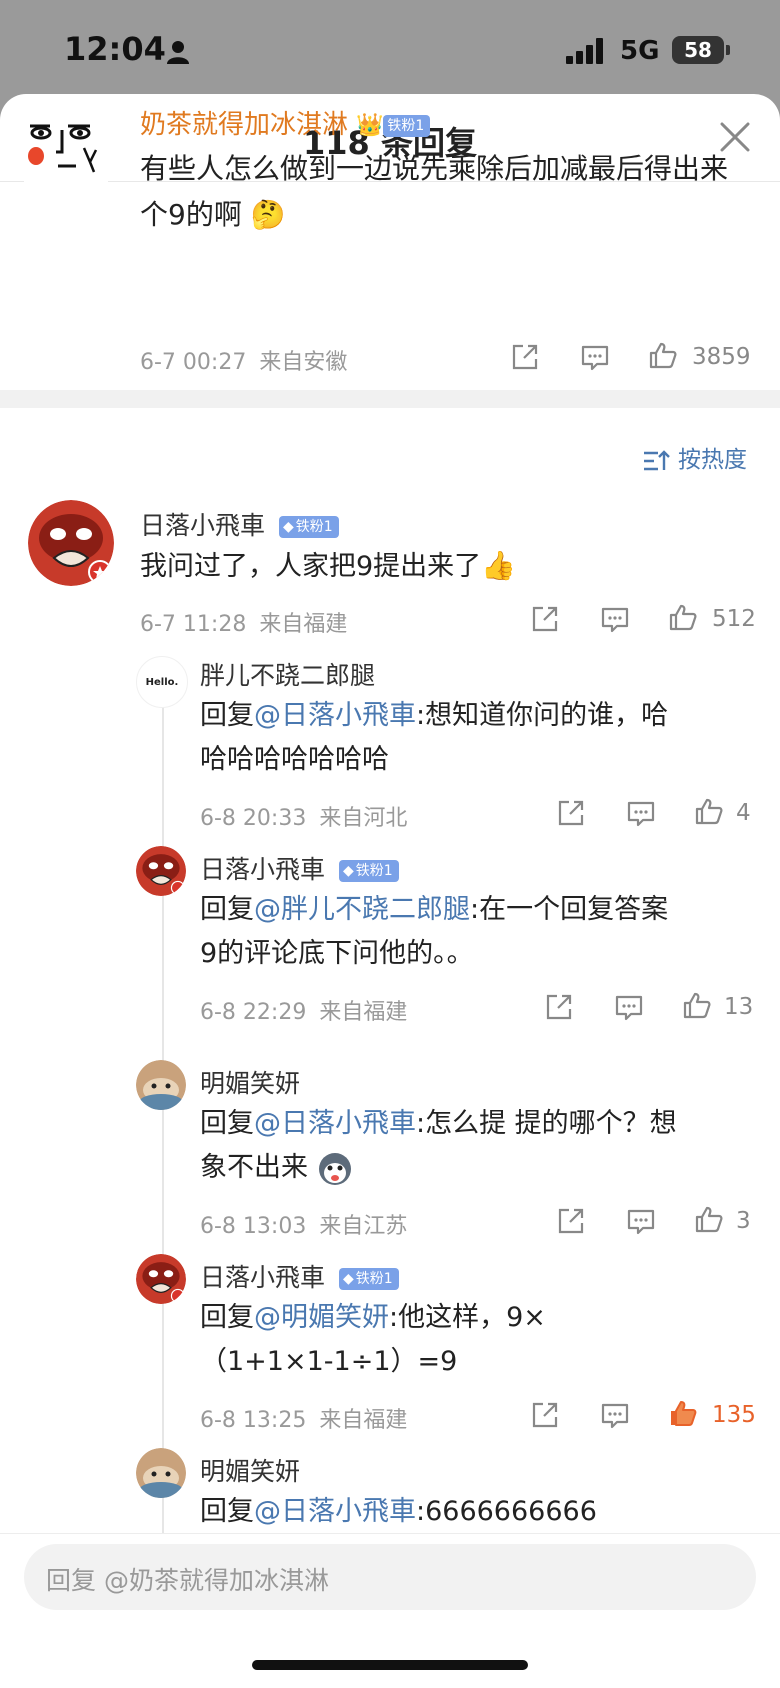 The image size is (780, 1688). I want to click on reply-text: 回复@日落小飛車:想知道你问的谁，哈 哈哈哈哈哈哈哈, so click(470, 738).